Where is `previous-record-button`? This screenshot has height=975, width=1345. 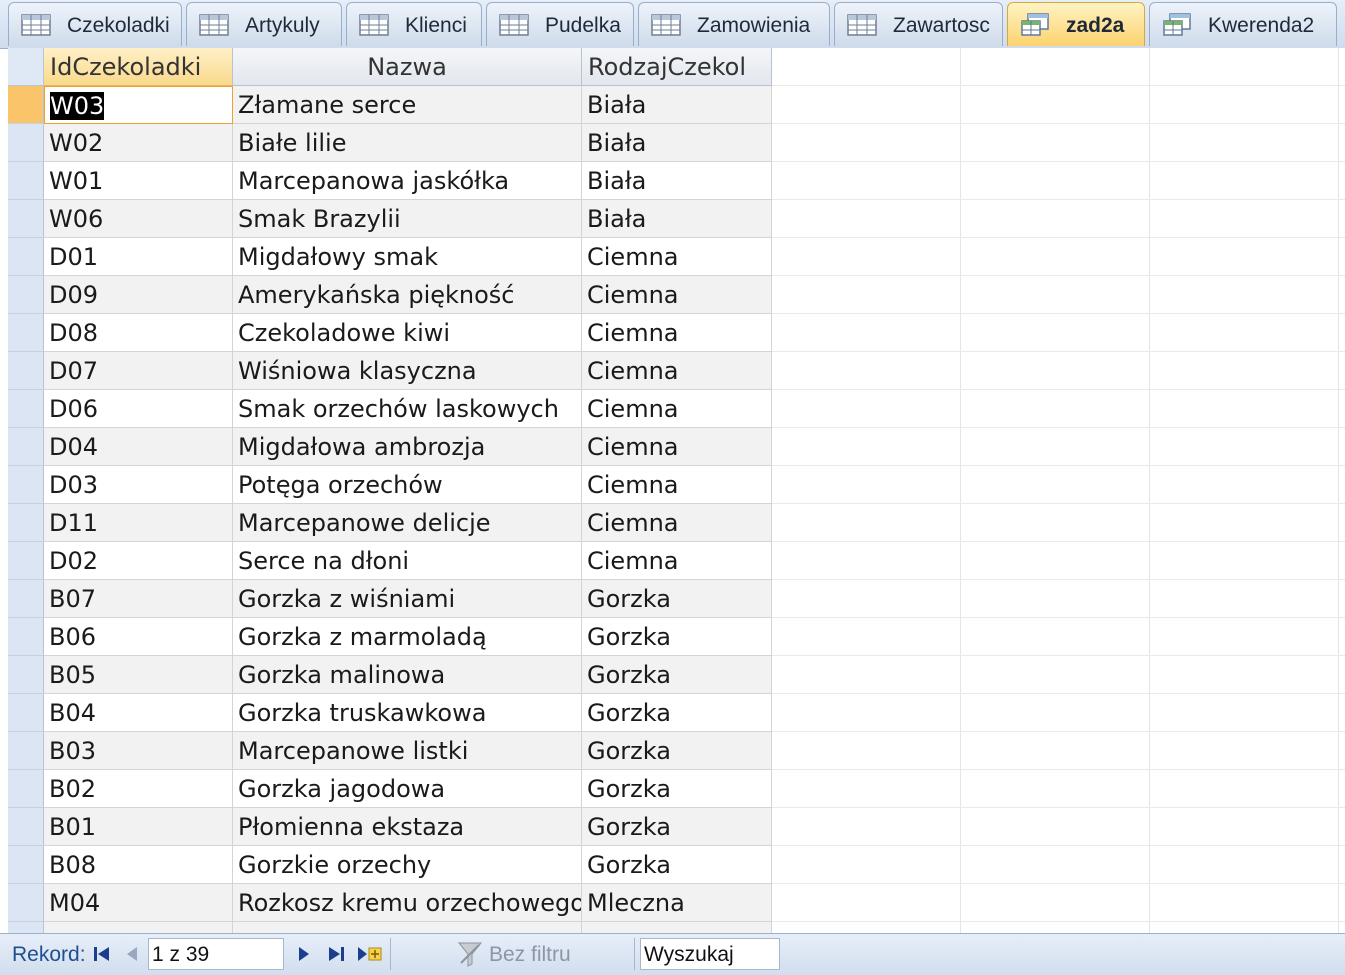 previous-record-button is located at coordinates (132, 954).